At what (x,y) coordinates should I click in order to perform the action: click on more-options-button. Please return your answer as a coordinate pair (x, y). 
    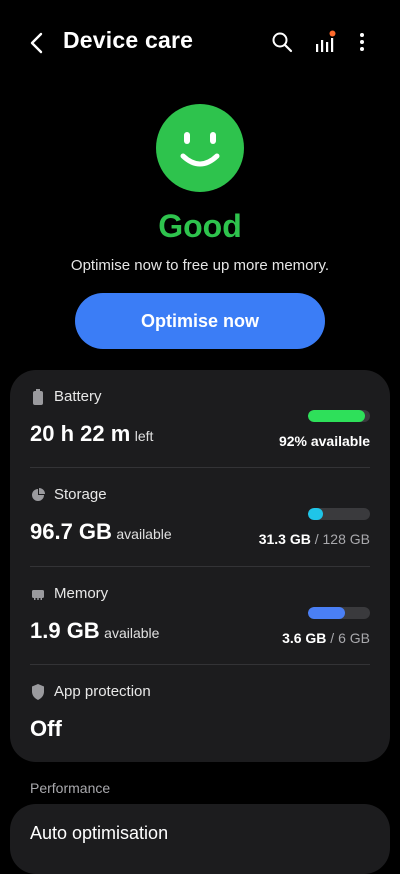
    Looking at the image, I should click on (362, 42).